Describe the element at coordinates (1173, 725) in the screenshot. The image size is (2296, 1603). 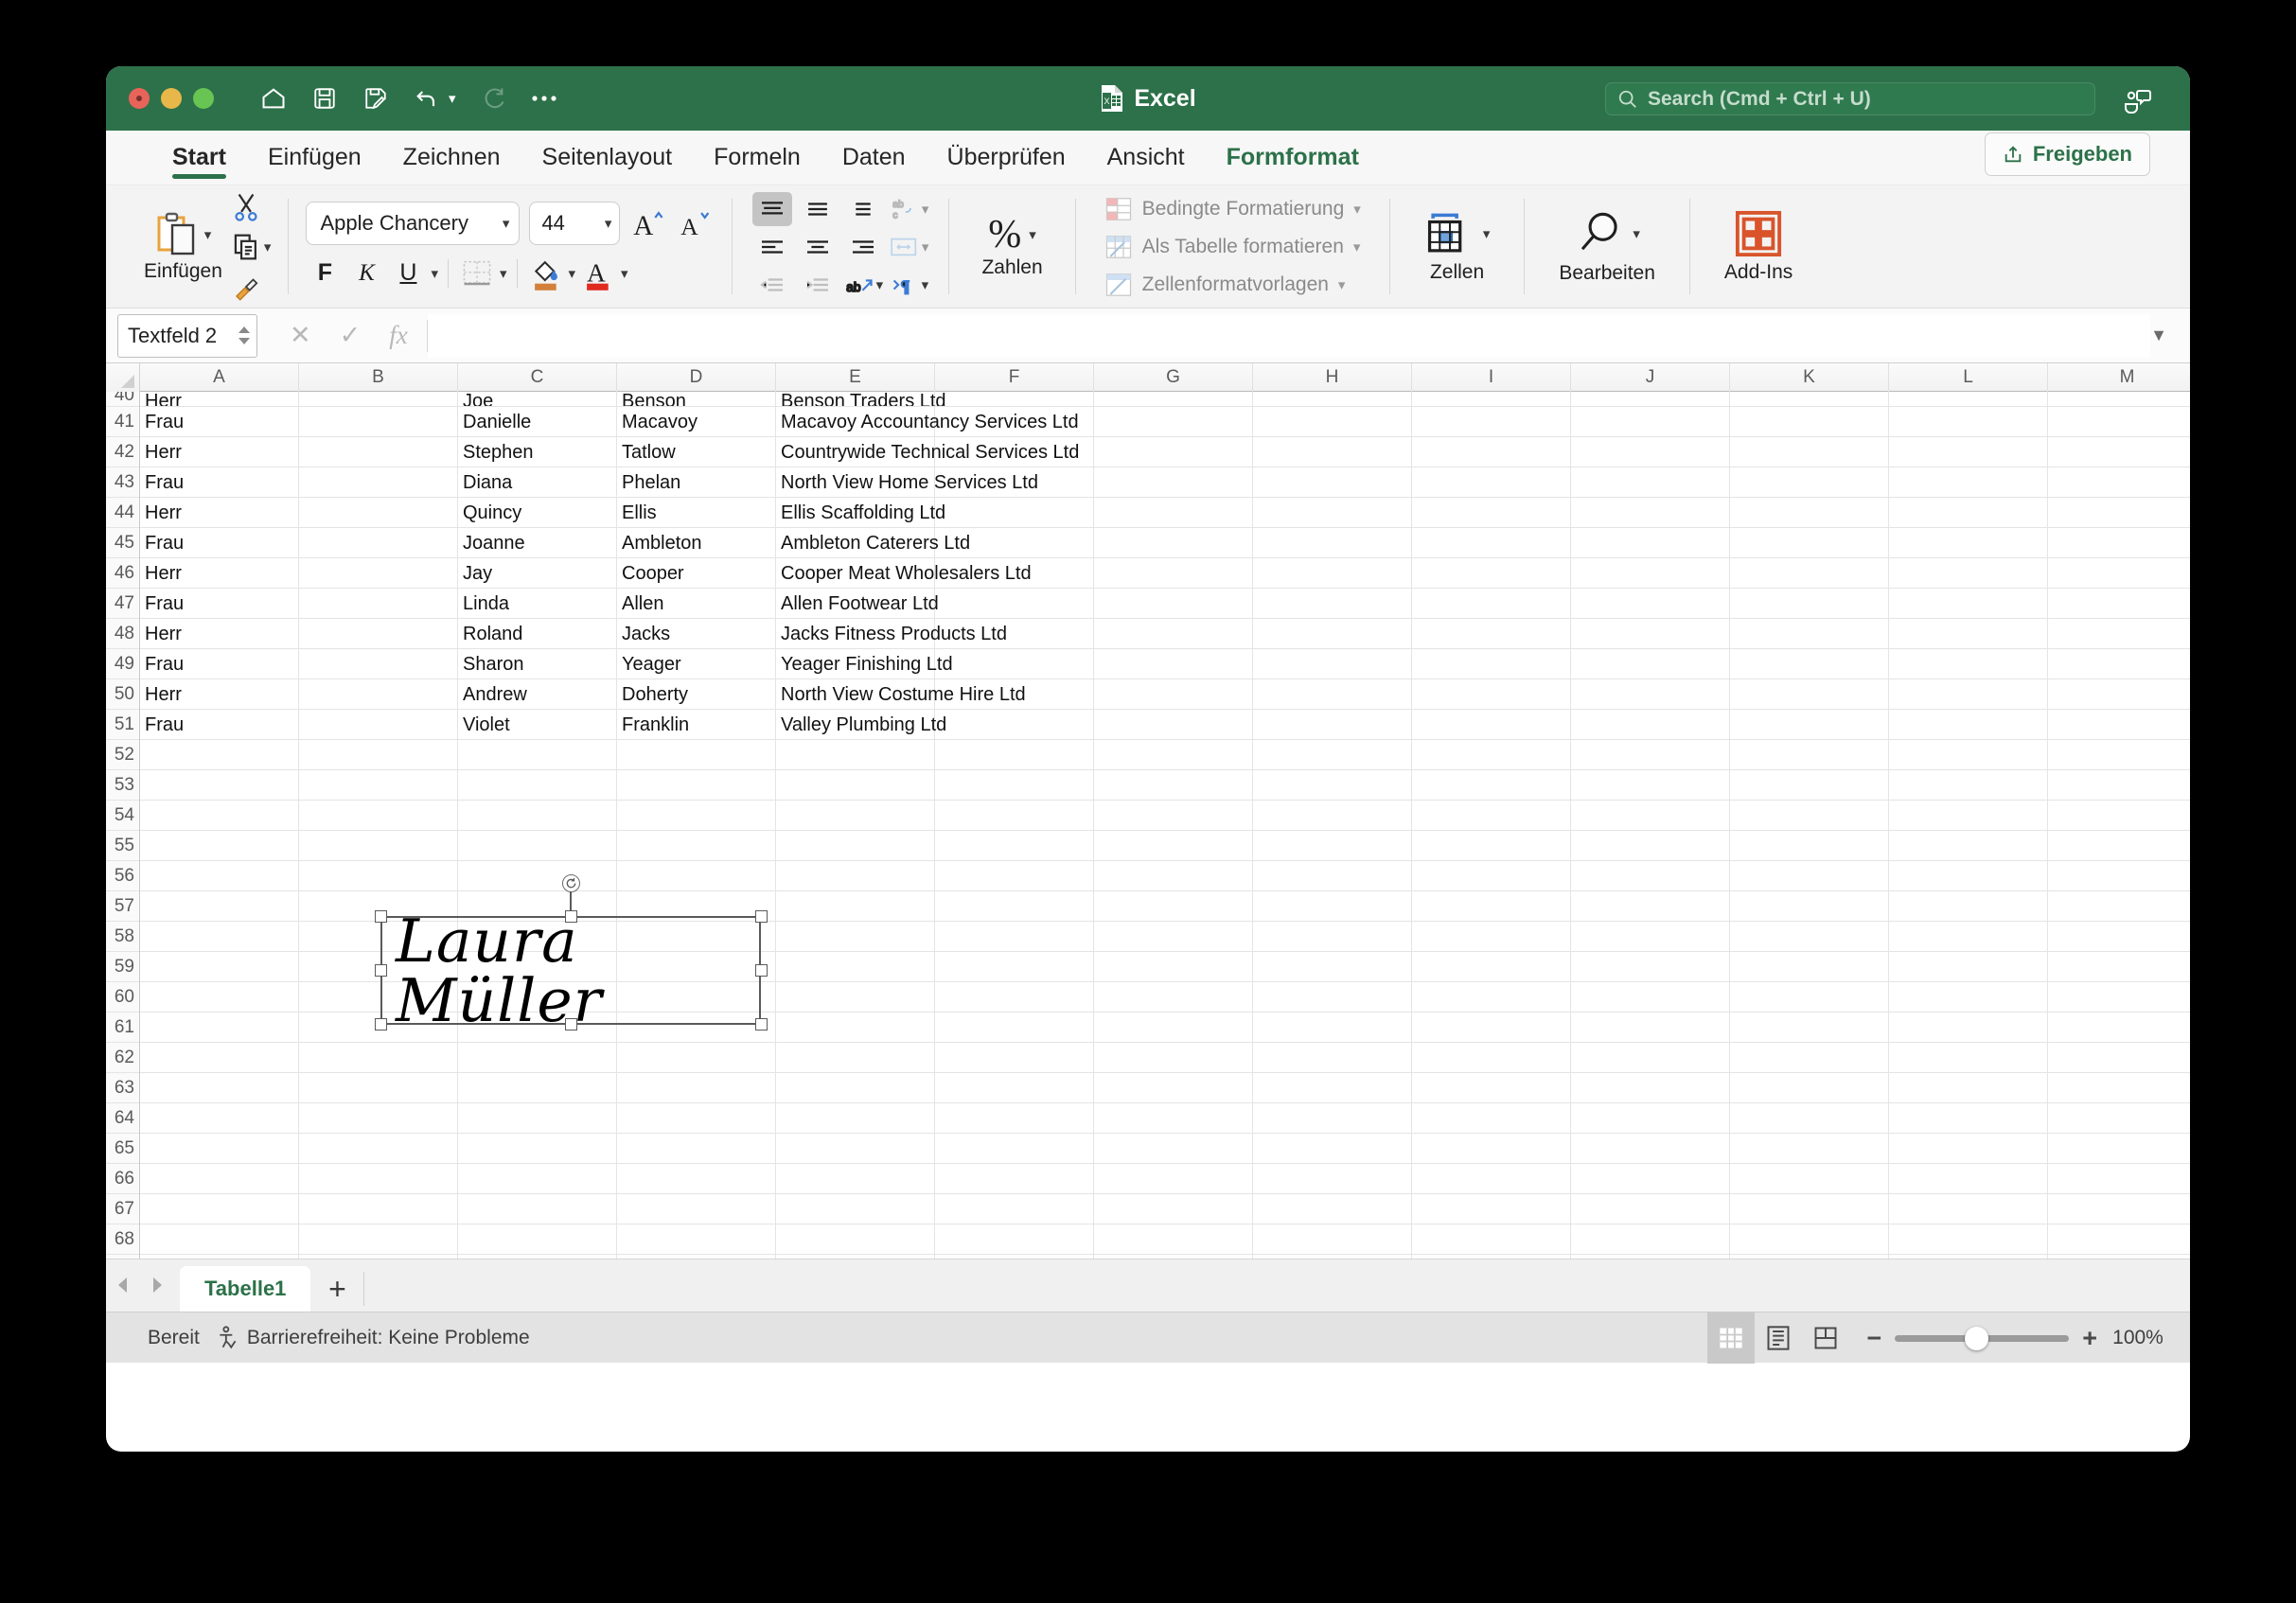
I see `cell-G51` at that location.